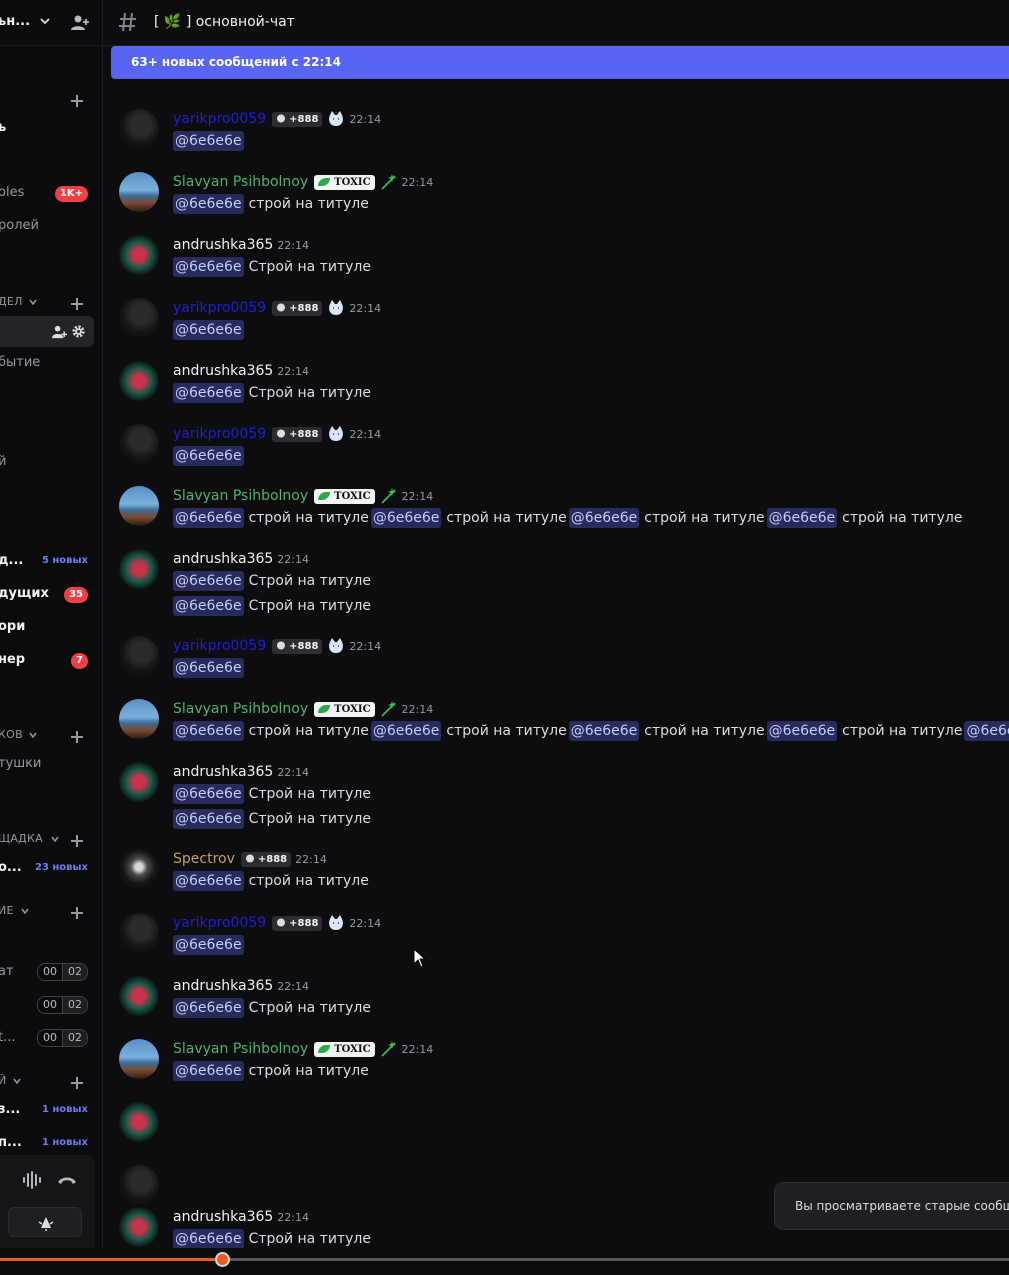 This screenshot has height=1275, width=1009. What do you see at coordinates (48, 594) in the screenshot?
I see `channel-item: дущих 35` at bounding box center [48, 594].